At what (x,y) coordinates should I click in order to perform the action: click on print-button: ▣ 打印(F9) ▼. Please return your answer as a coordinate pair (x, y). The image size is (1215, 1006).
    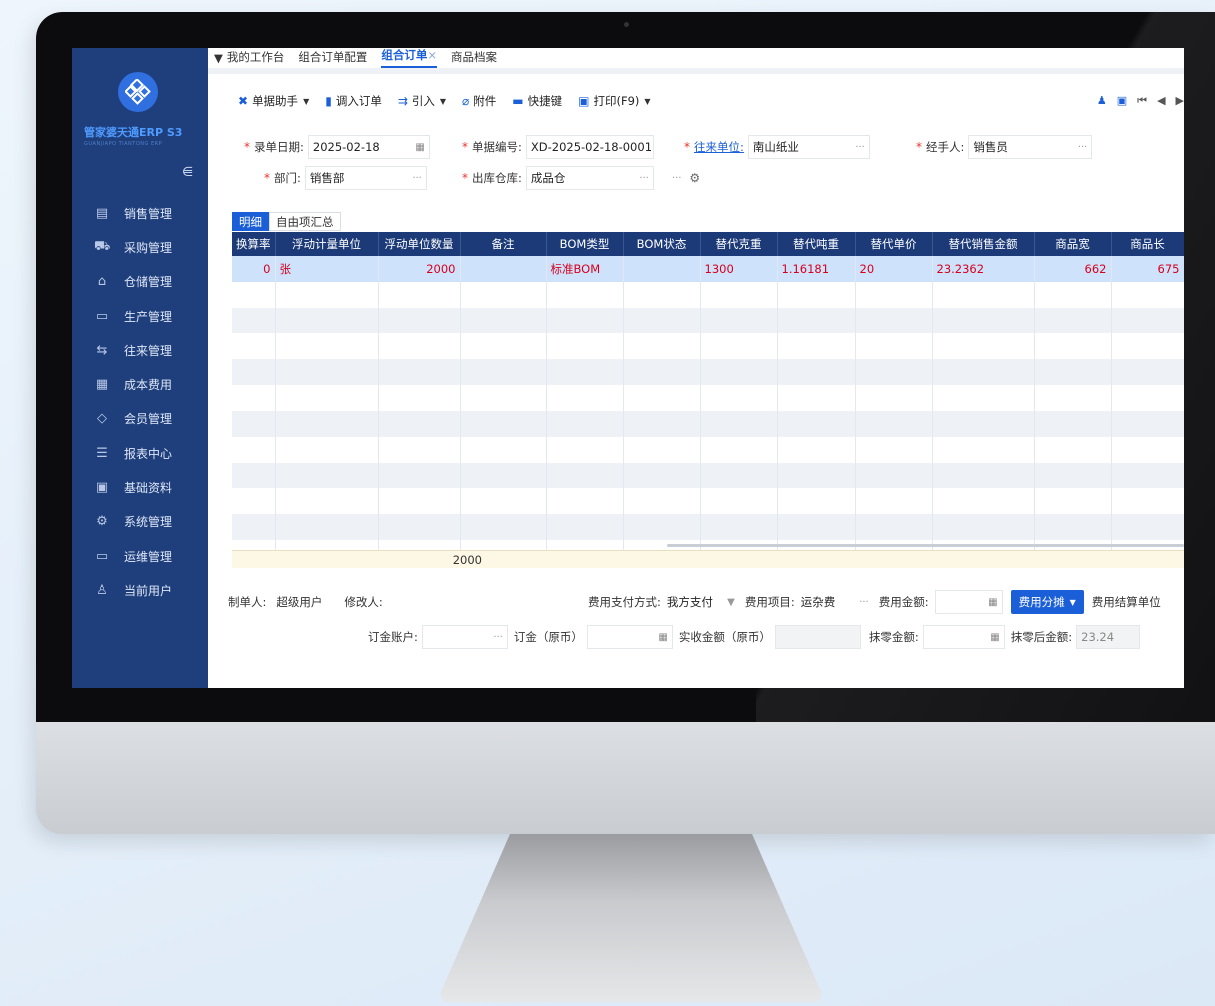
    Looking at the image, I should click on (614, 101).